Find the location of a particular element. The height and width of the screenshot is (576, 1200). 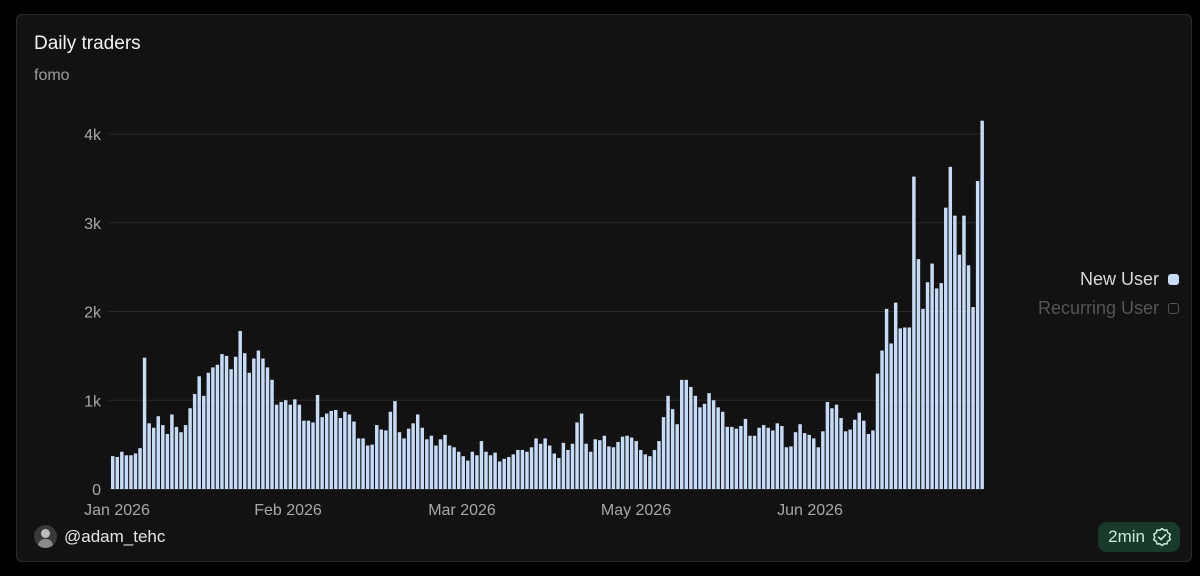

author: @adam_tehc is located at coordinates (99, 536).